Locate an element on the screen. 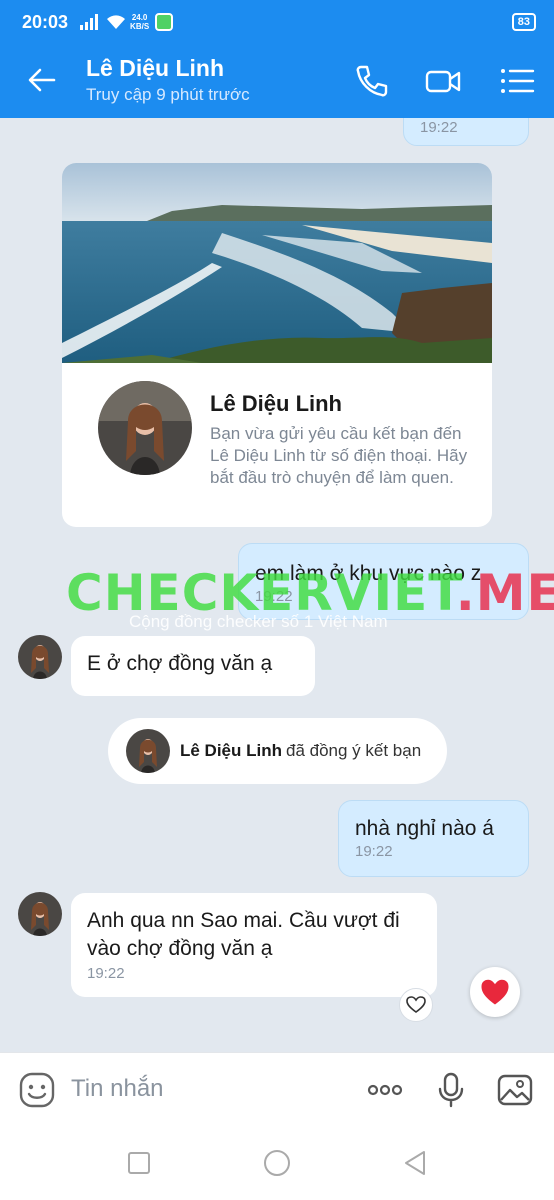 This screenshot has height=1200, width=554. wifi-icon is located at coordinates (116, 22).